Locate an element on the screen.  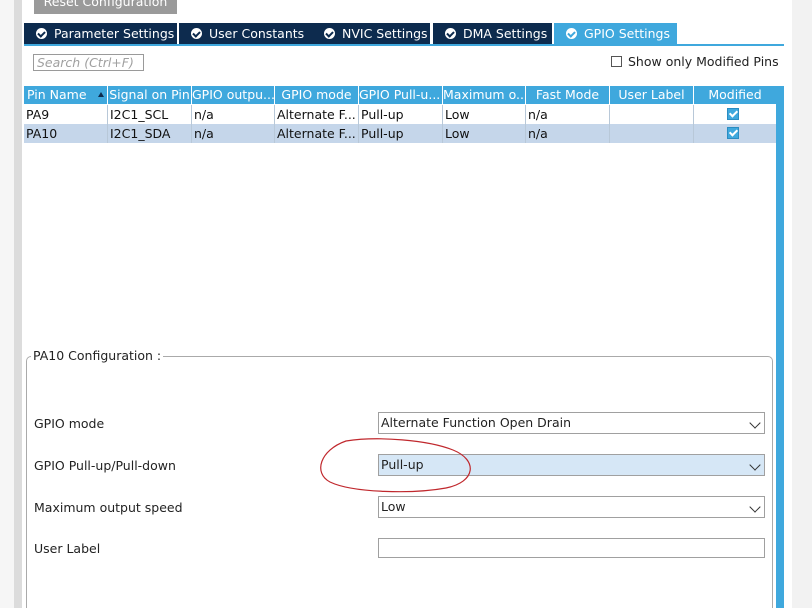
user-label-label: User Label is located at coordinates (67, 548).